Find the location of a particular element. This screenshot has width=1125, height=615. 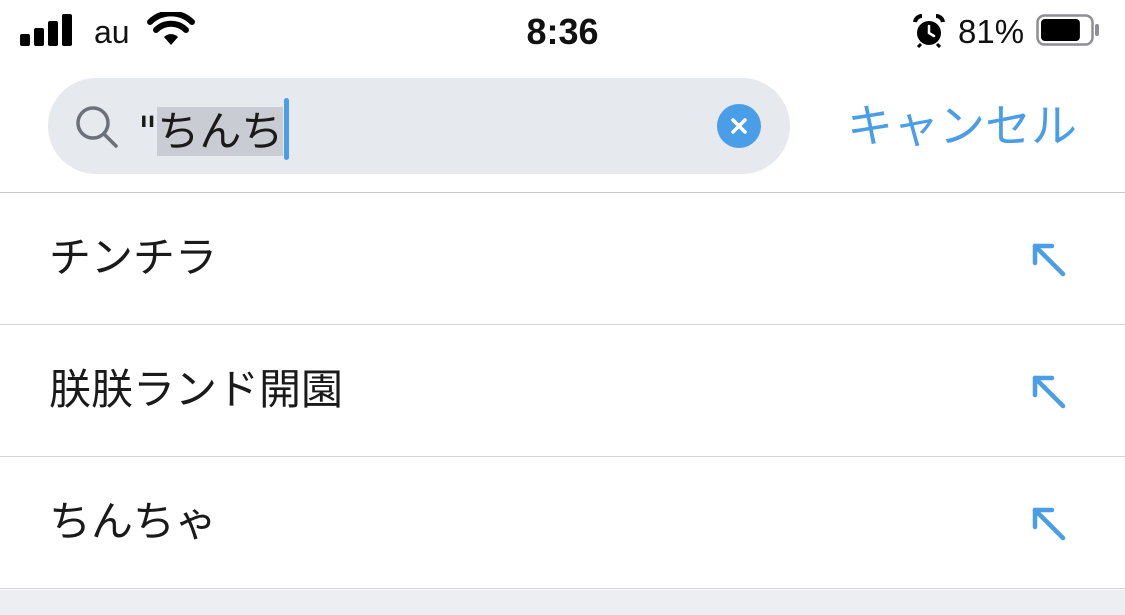

status-bar: au 8:36 81% is located at coordinates (562, 32).